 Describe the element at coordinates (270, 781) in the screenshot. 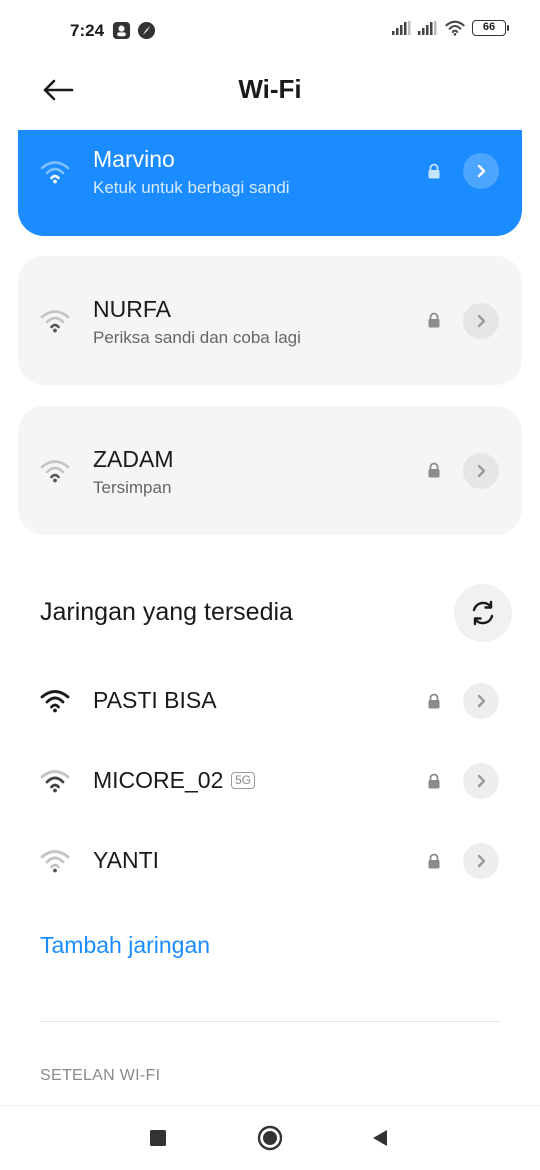

I see `available-network-item: MICORE_02 5G` at that location.